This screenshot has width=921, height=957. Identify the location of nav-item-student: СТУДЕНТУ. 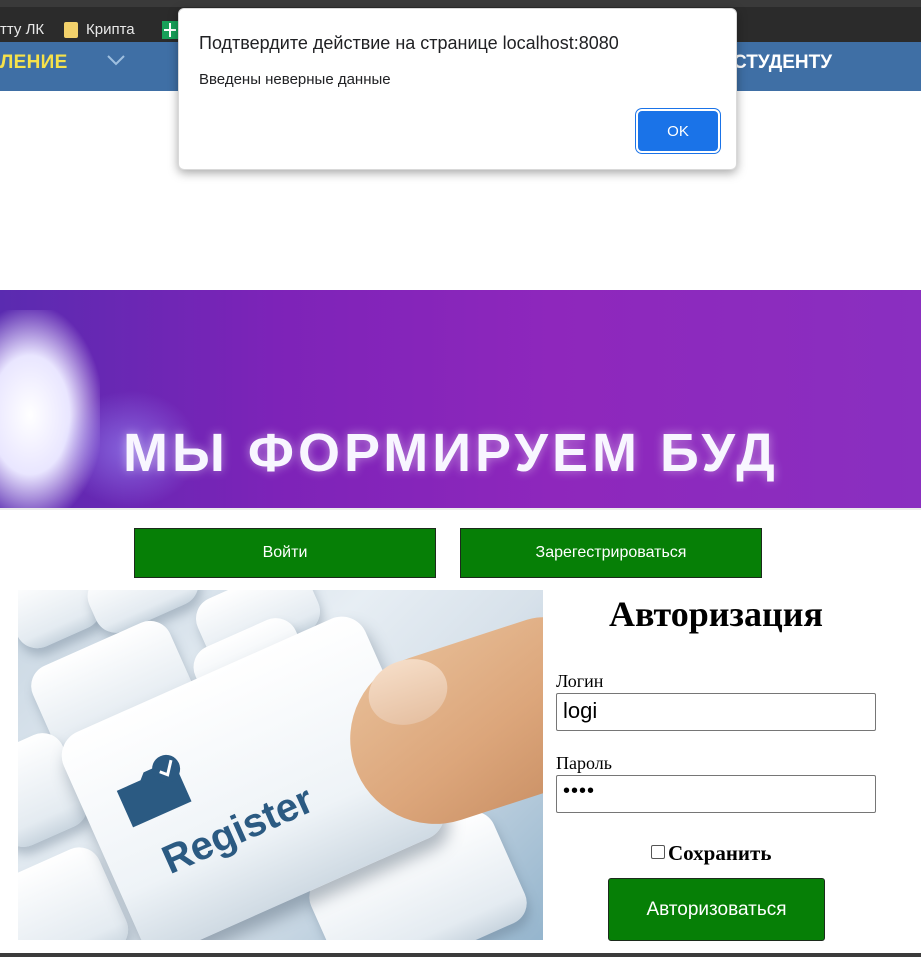
(782, 63).